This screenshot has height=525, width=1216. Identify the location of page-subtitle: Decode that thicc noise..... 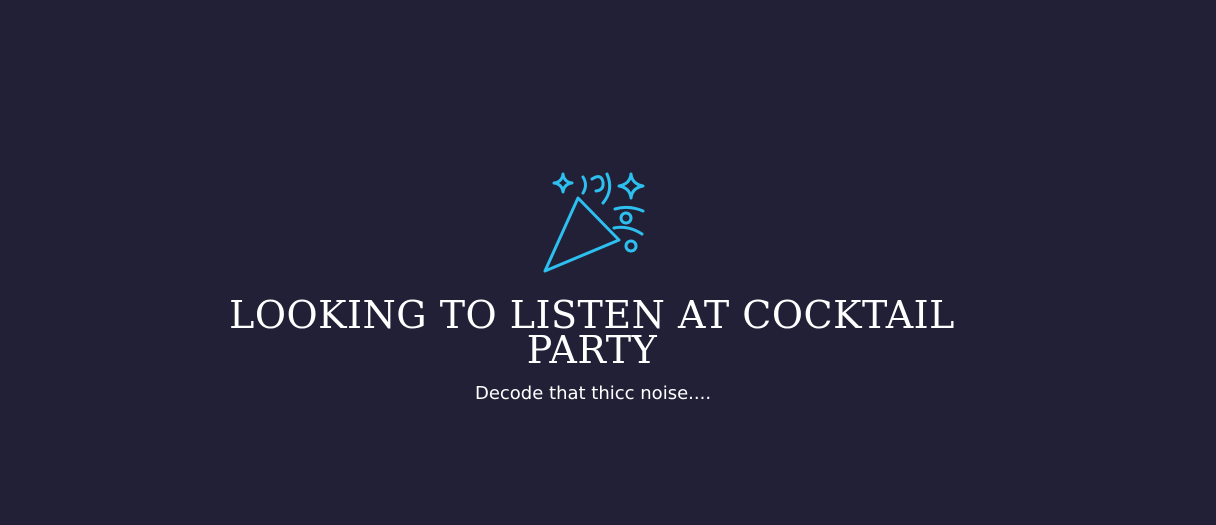
(593, 393).